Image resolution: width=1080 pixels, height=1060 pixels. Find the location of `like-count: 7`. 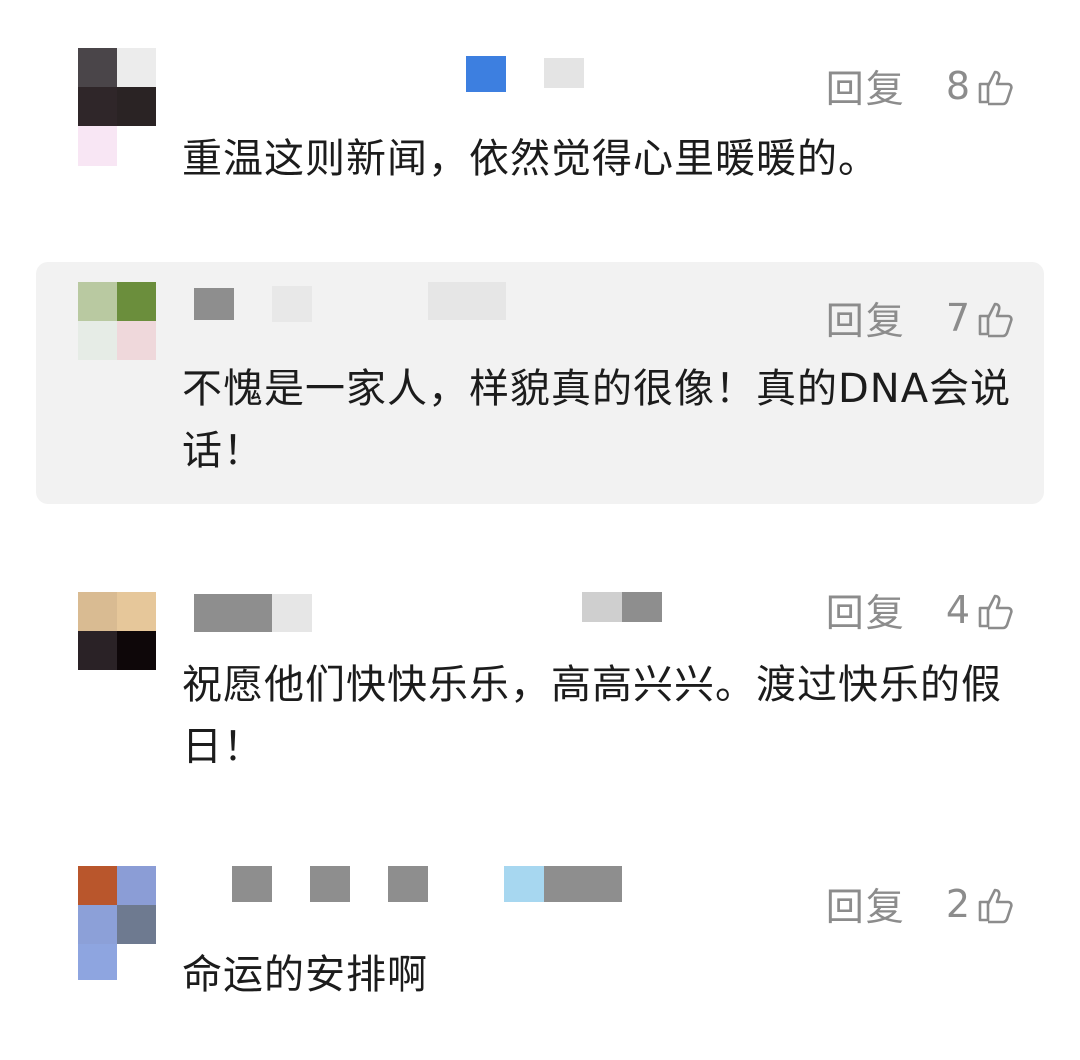

like-count: 7 is located at coordinates (958, 317).